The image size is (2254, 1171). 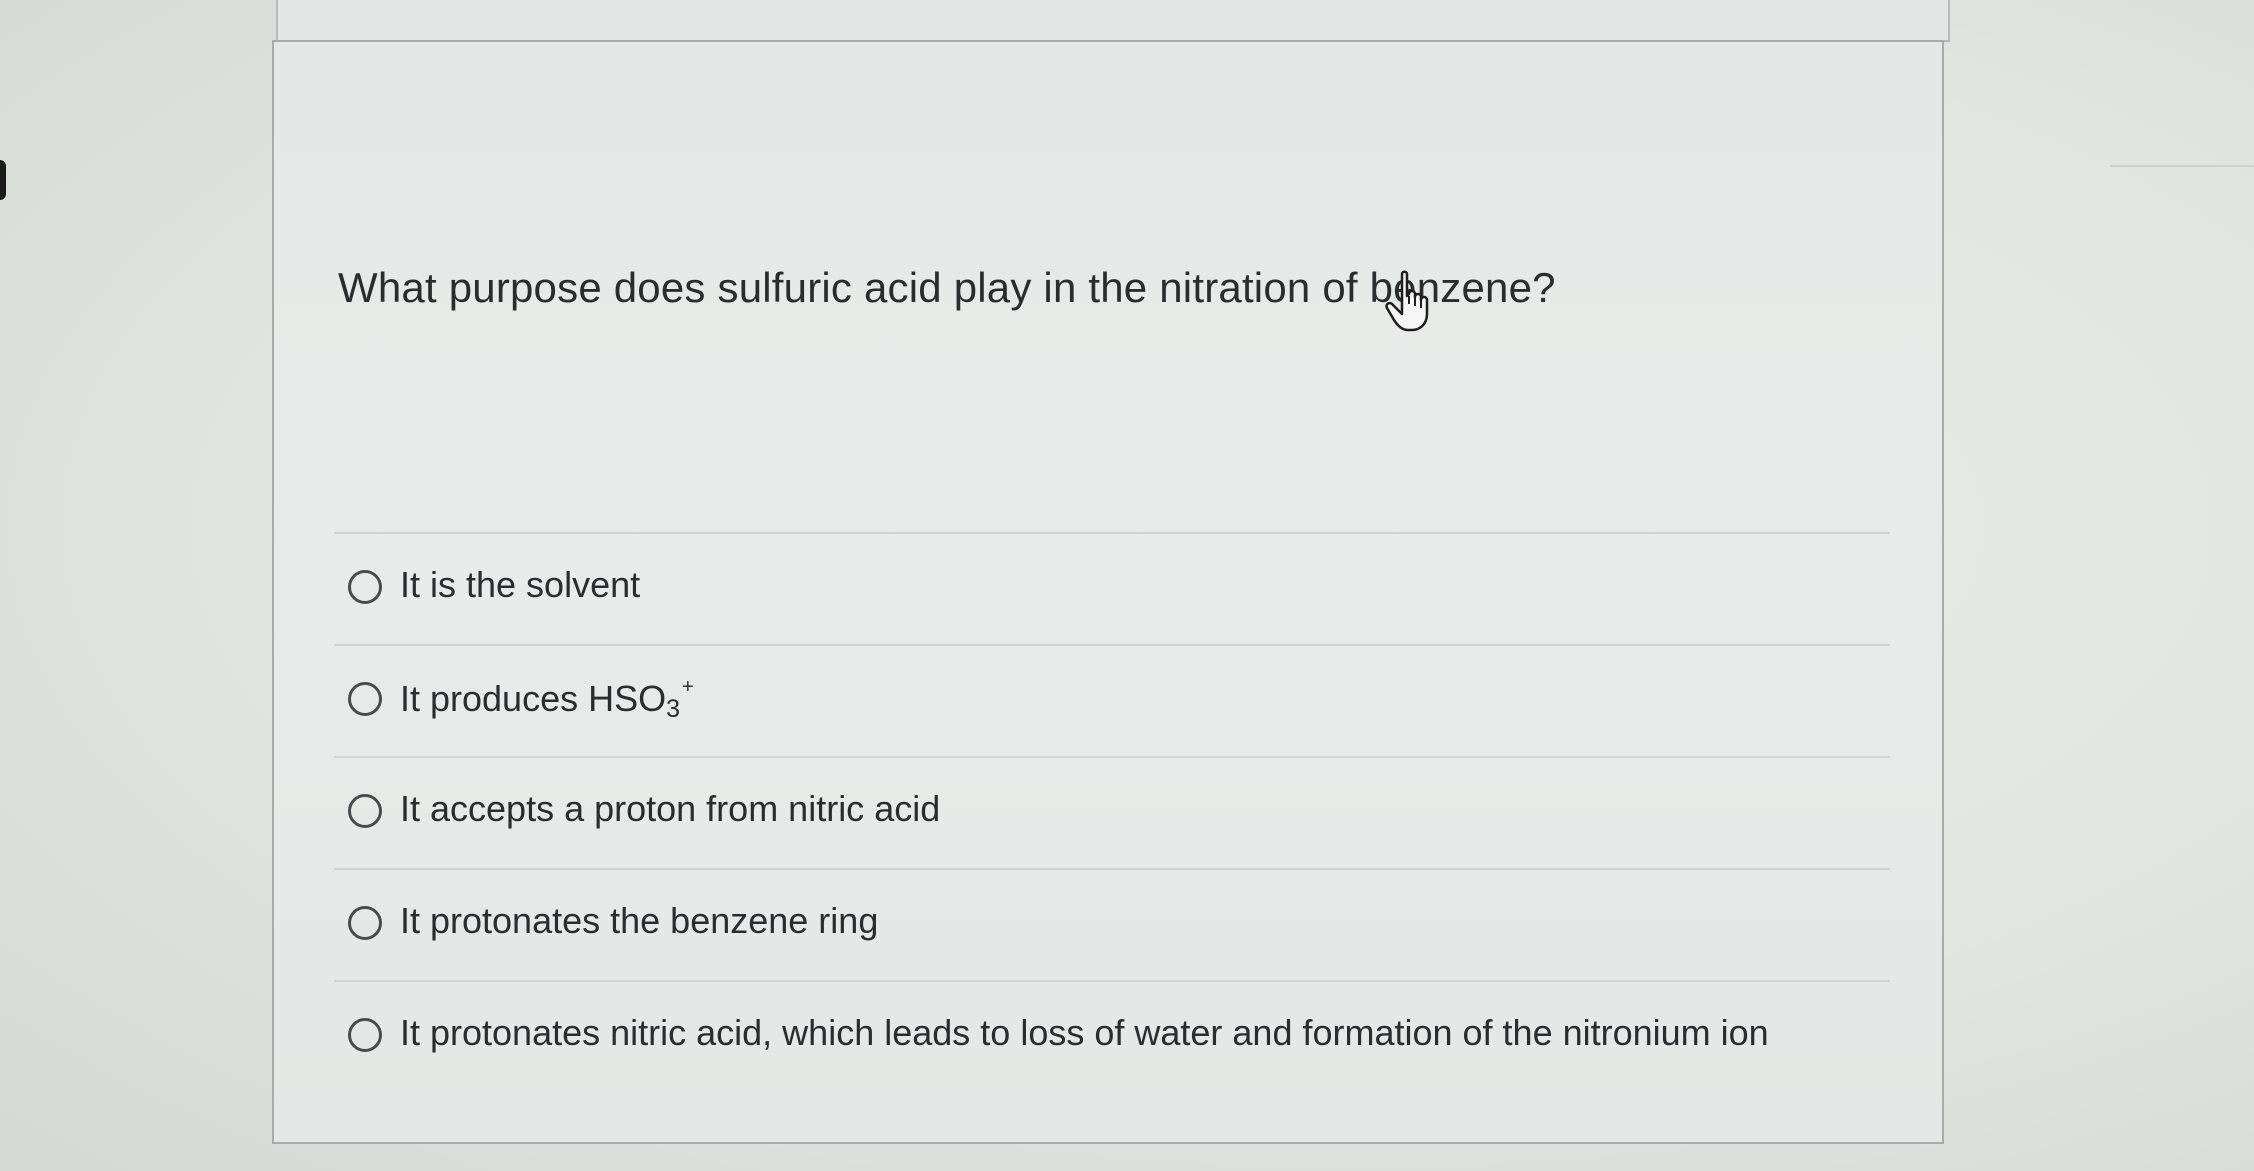 I want to click on answer-option-3: It accepts a proton from nitric acid, so click(x=1112, y=812).